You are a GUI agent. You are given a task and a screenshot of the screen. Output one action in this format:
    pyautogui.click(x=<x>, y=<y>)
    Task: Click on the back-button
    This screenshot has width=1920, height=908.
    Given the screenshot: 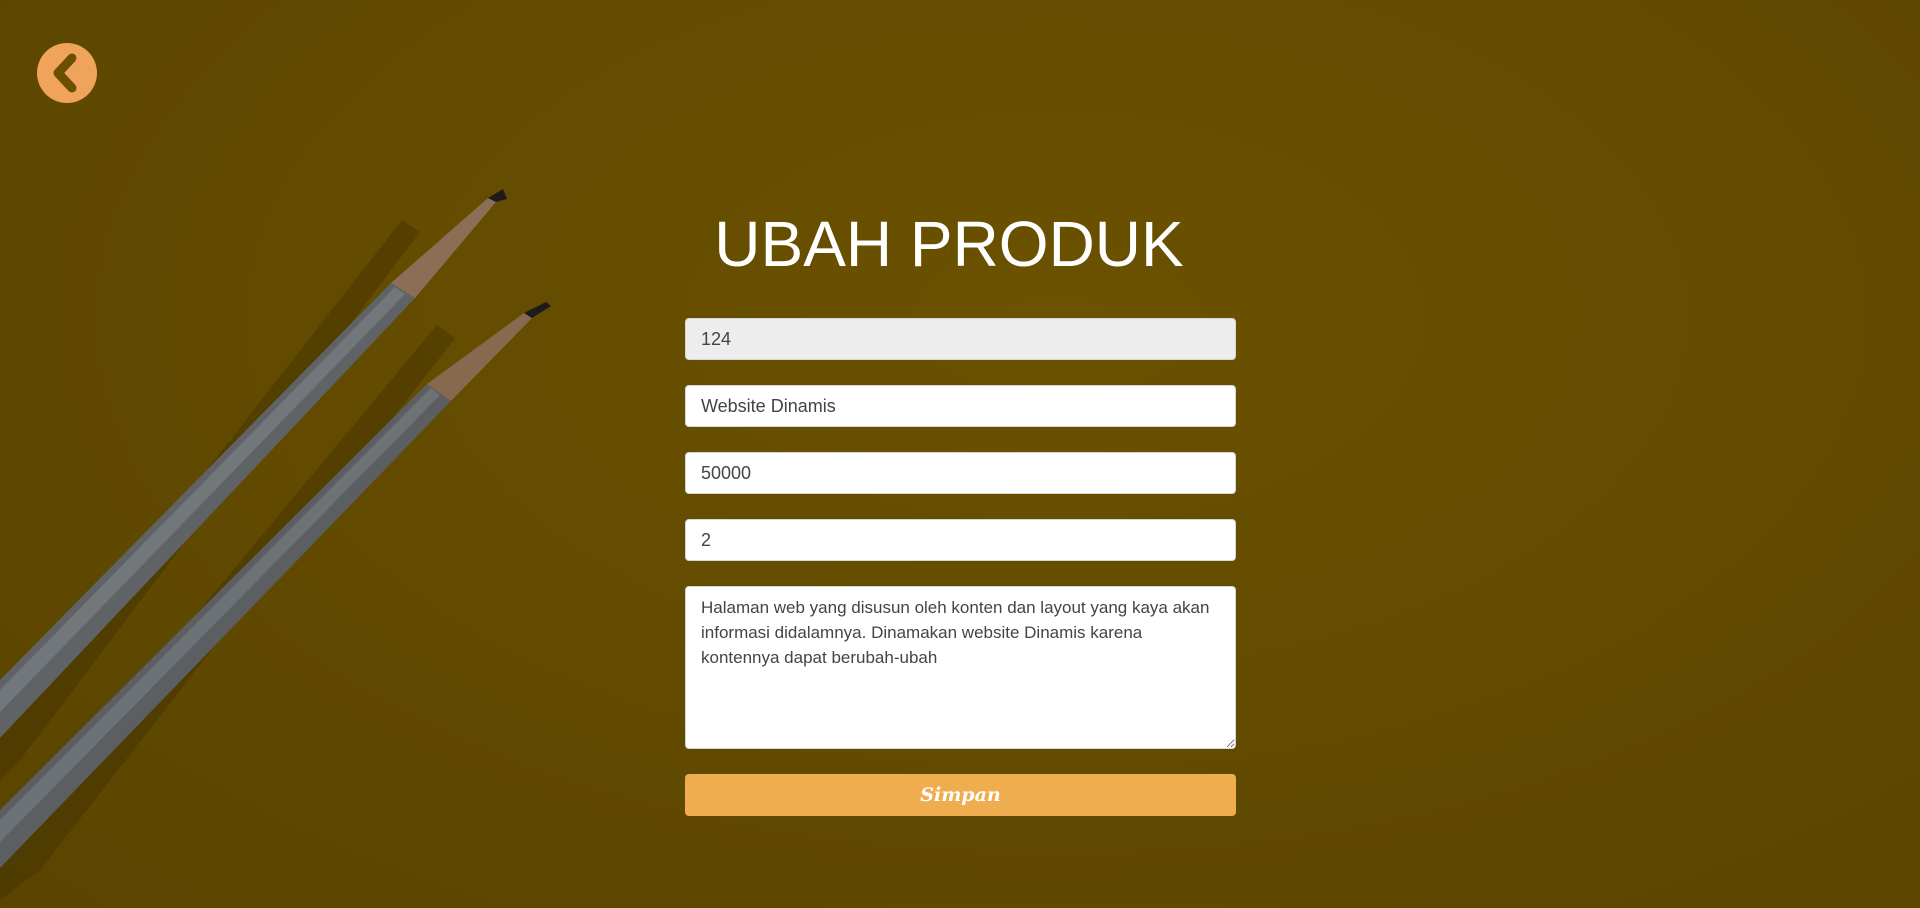 What is the action you would take?
    pyautogui.click(x=67, y=73)
    